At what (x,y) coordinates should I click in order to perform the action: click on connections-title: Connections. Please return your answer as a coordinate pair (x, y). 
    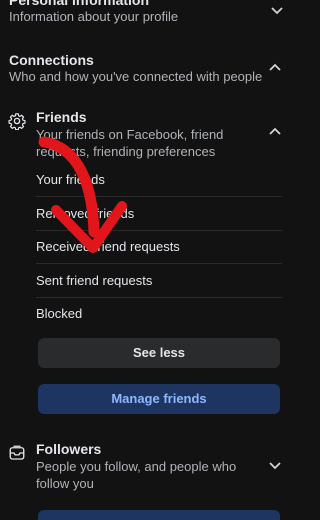
    Looking at the image, I should click on (51, 60).